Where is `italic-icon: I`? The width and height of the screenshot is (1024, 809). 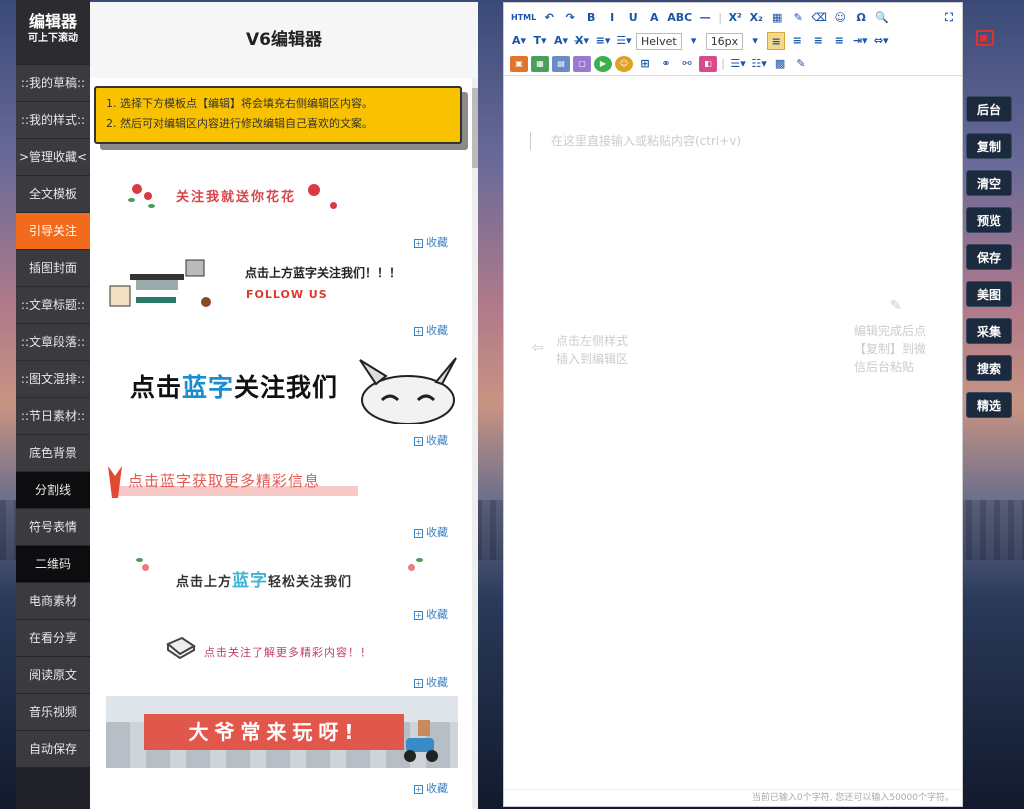
italic-icon: I is located at coordinates (612, 18).